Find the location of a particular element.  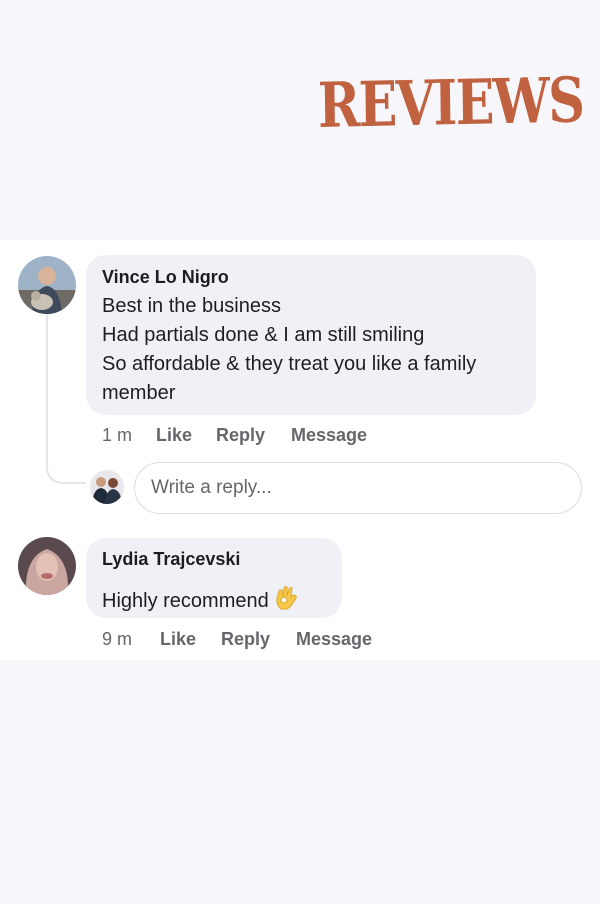

comment-text-line: Best in the business is located at coordinates (191, 306).